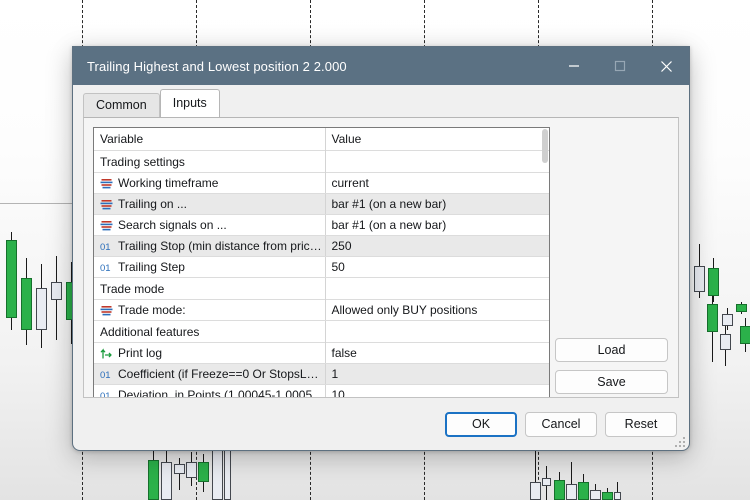 The image size is (750, 500). I want to click on table-group-row: Additional features, so click(321, 331).